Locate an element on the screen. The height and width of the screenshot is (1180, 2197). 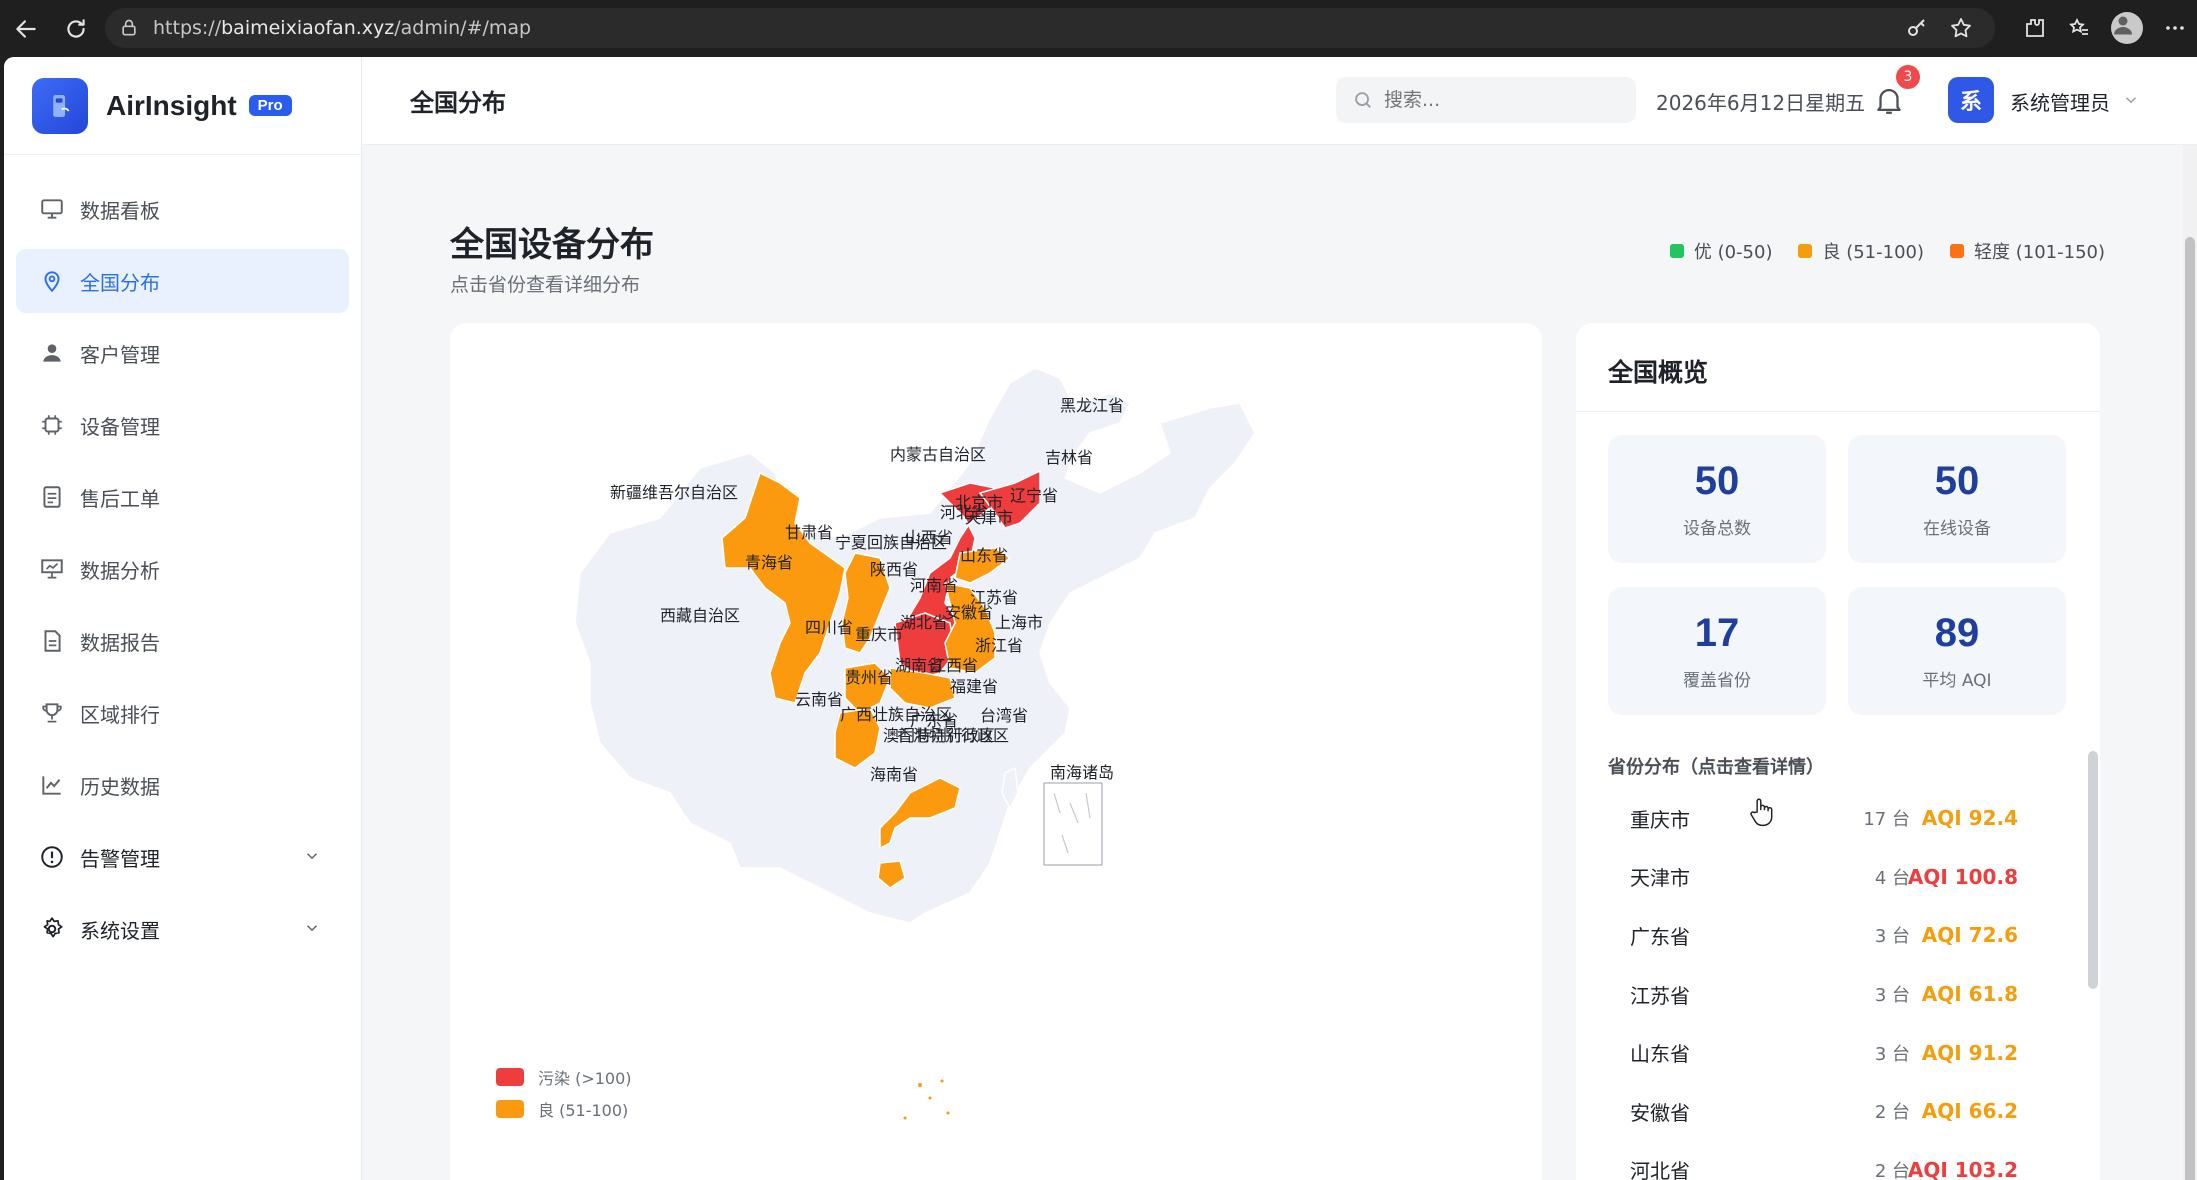
chart-icon is located at coordinates (52, 785).